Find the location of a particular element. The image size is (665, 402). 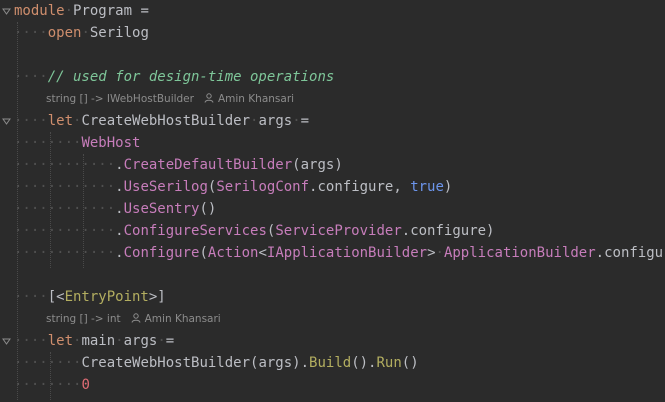

code-line: ····// used for design-time operations is located at coordinates (174, 77).